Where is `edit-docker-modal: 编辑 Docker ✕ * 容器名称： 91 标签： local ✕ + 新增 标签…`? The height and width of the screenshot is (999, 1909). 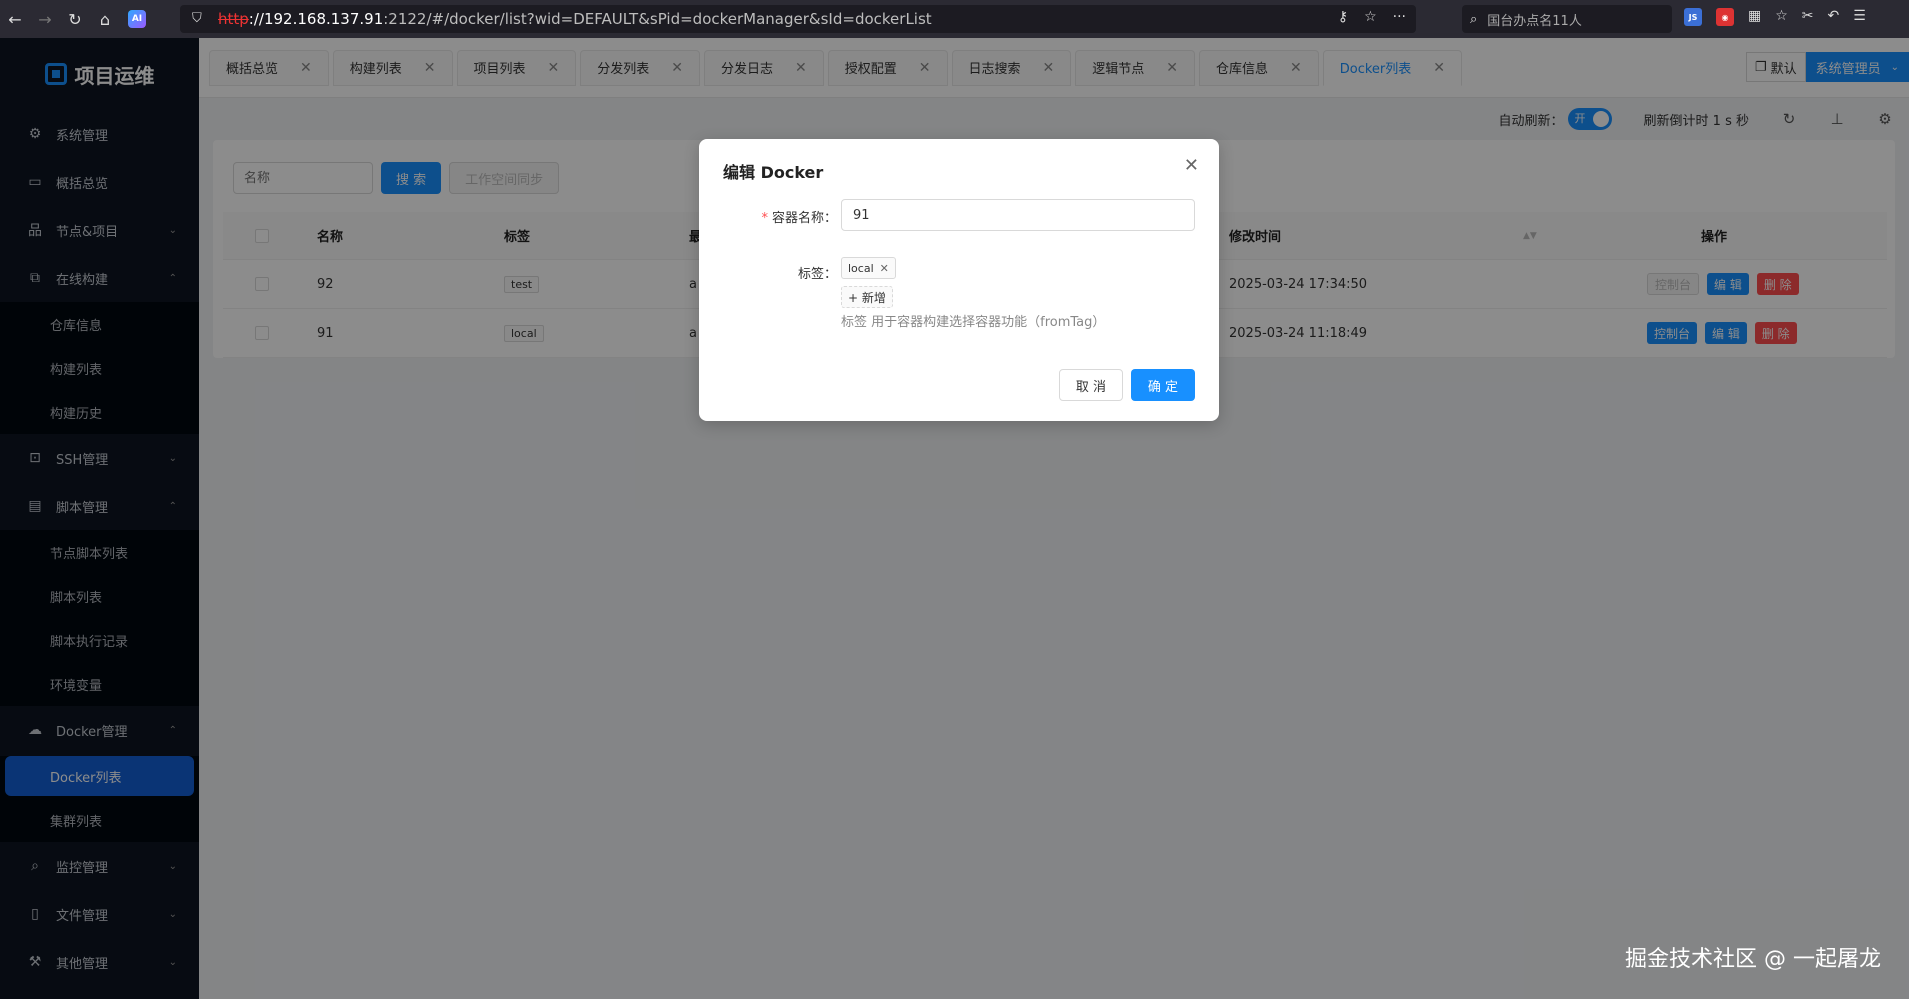 edit-docker-modal: 编辑 Docker ✕ * 容器名称： 91 标签： local ✕ + 新增 标签… is located at coordinates (959, 280).